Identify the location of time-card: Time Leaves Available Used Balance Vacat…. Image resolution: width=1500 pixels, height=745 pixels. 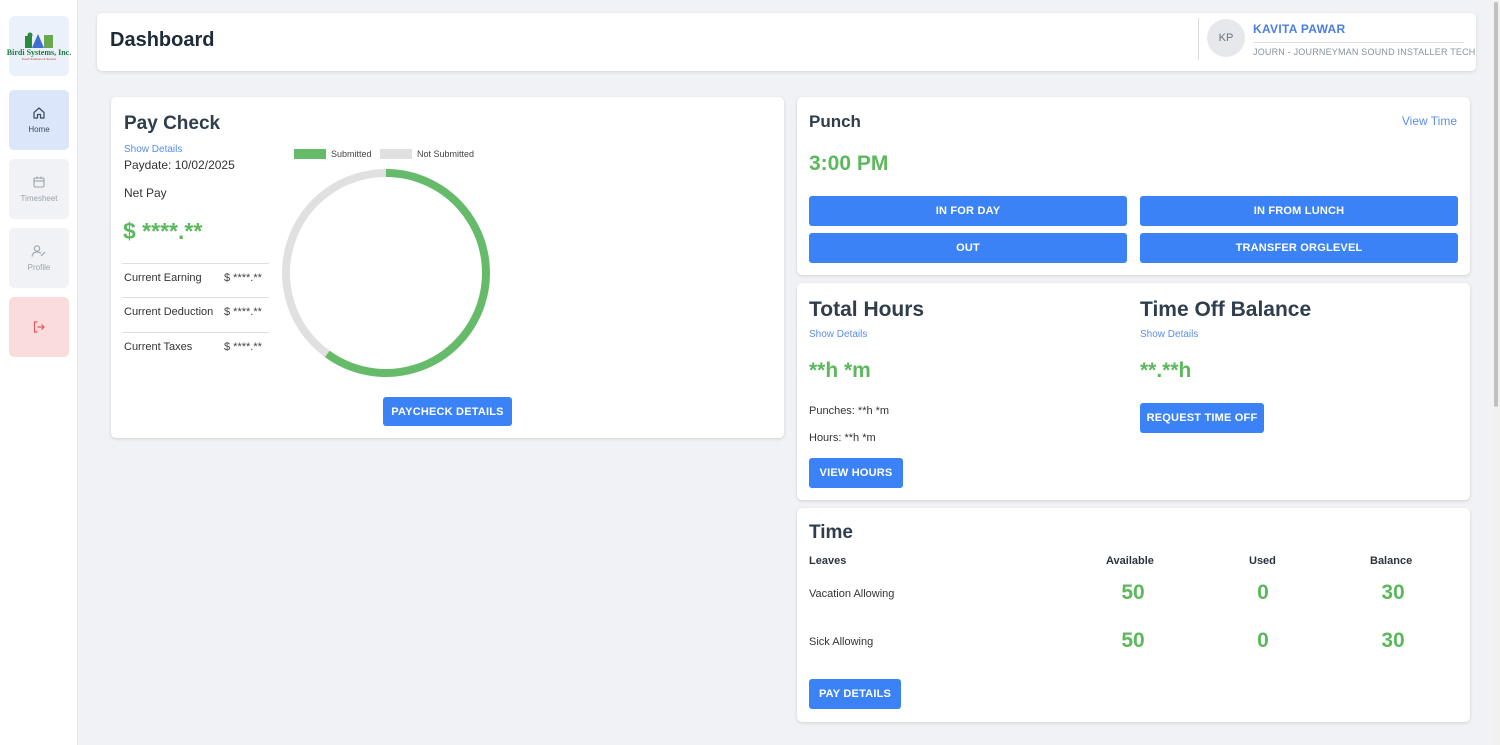
(1133, 615).